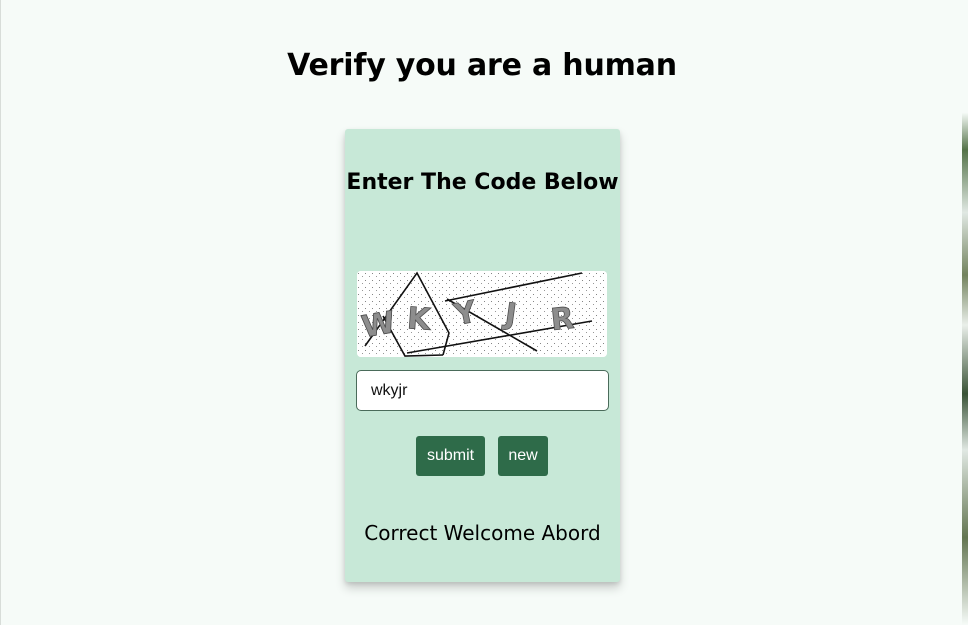  What do you see at coordinates (562, 319) in the screenshot?
I see `svg-text: R` at bounding box center [562, 319].